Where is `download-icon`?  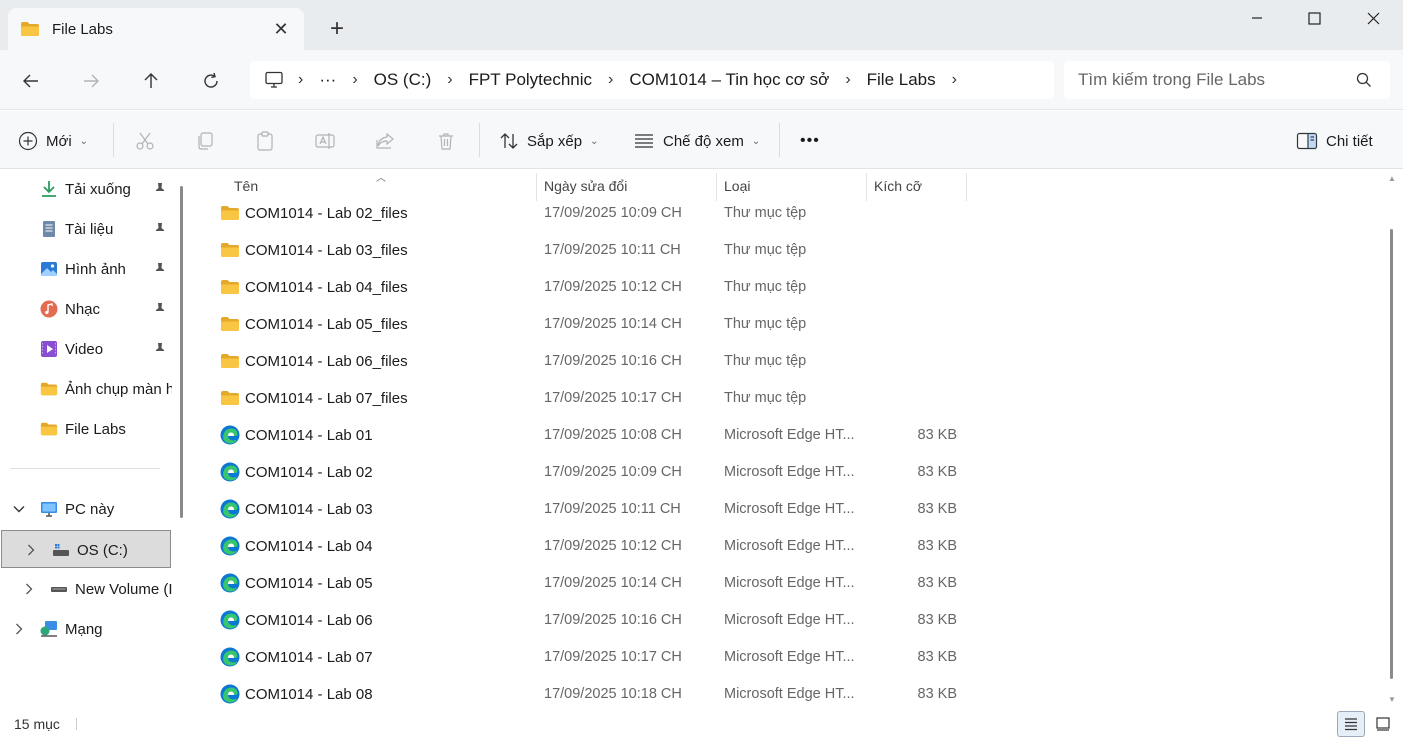
download-icon is located at coordinates (49, 189).